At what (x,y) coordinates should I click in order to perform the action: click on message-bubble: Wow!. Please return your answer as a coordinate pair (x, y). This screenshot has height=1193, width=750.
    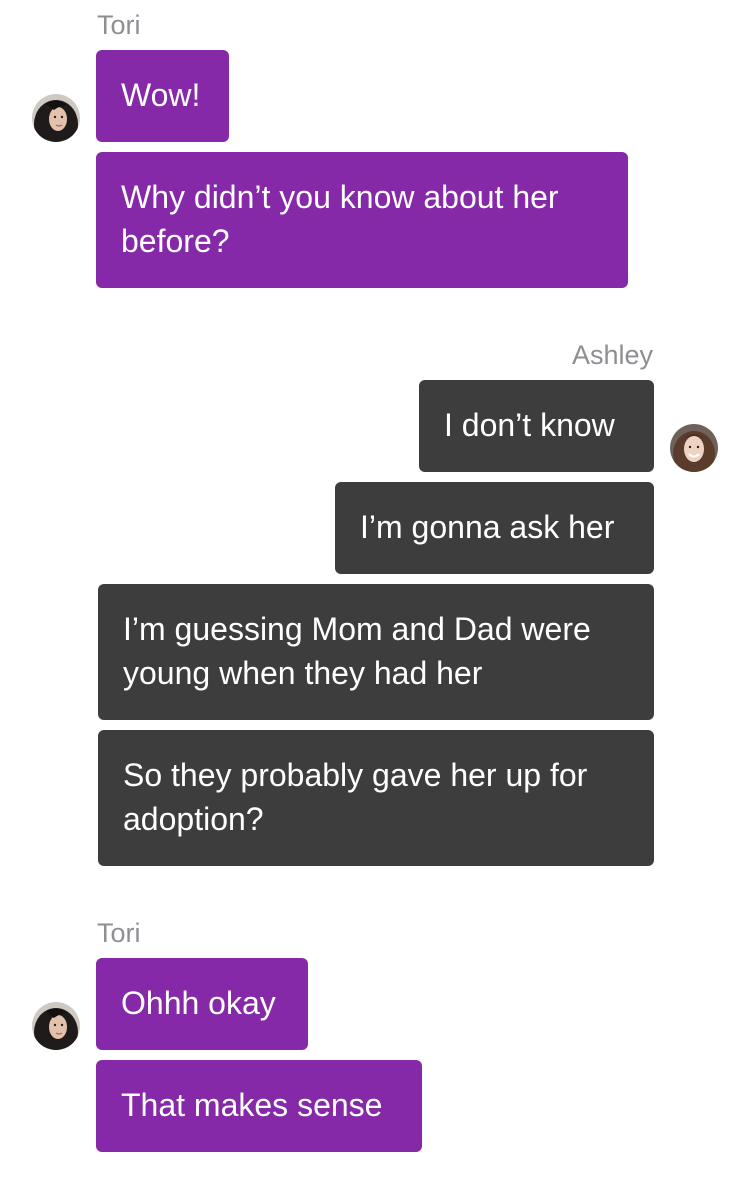
    Looking at the image, I should click on (162, 96).